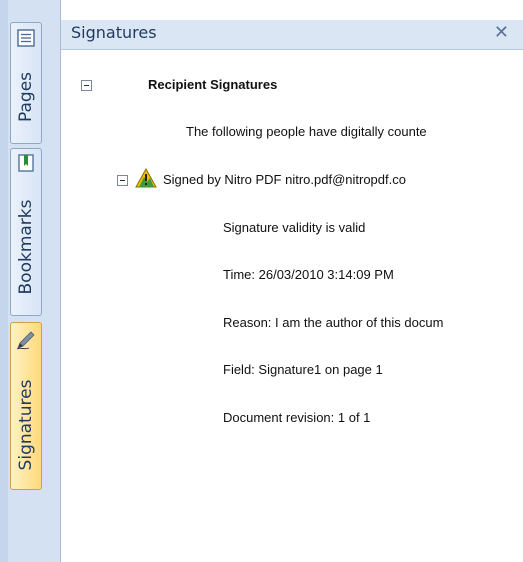 The image size is (523, 562). I want to click on detail-time: Time: 26/03/2010 3:14:09 PM, so click(308, 274).